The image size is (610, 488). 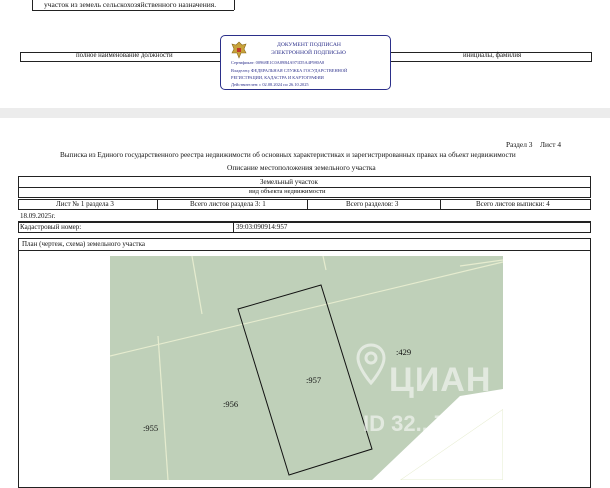 I want to click on total-sheets-extract: Всего листов выписки: 4, so click(x=513, y=204).